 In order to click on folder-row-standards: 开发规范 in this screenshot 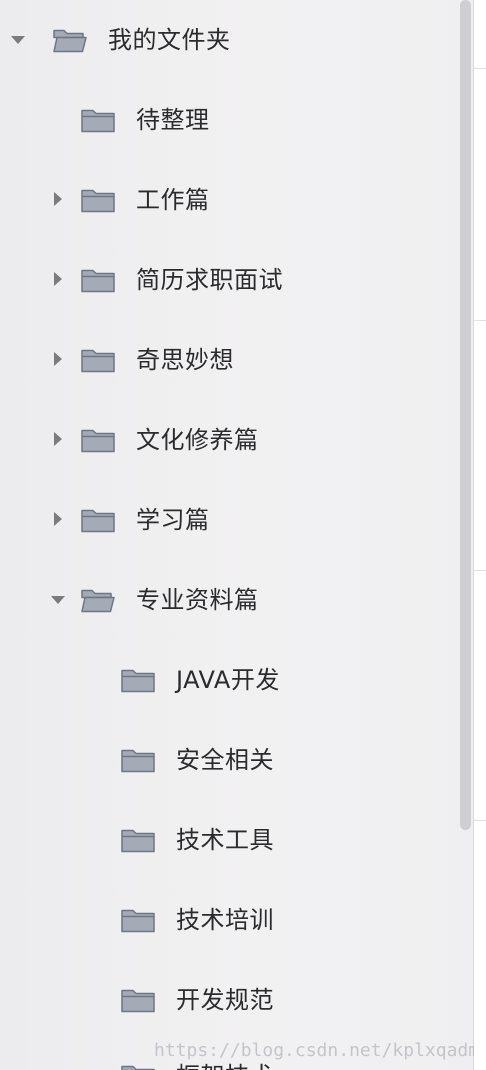, I will do `click(229, 1000)`.